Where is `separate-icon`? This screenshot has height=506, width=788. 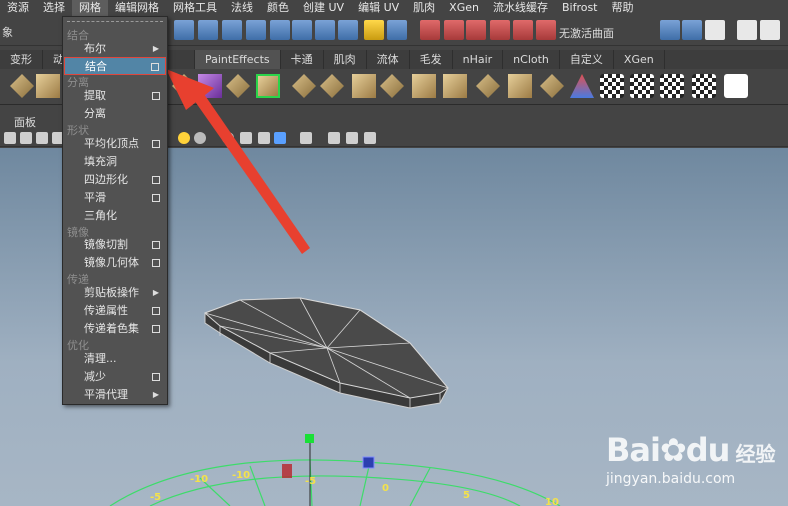 separate-icon is located at coordinates (304, 86).